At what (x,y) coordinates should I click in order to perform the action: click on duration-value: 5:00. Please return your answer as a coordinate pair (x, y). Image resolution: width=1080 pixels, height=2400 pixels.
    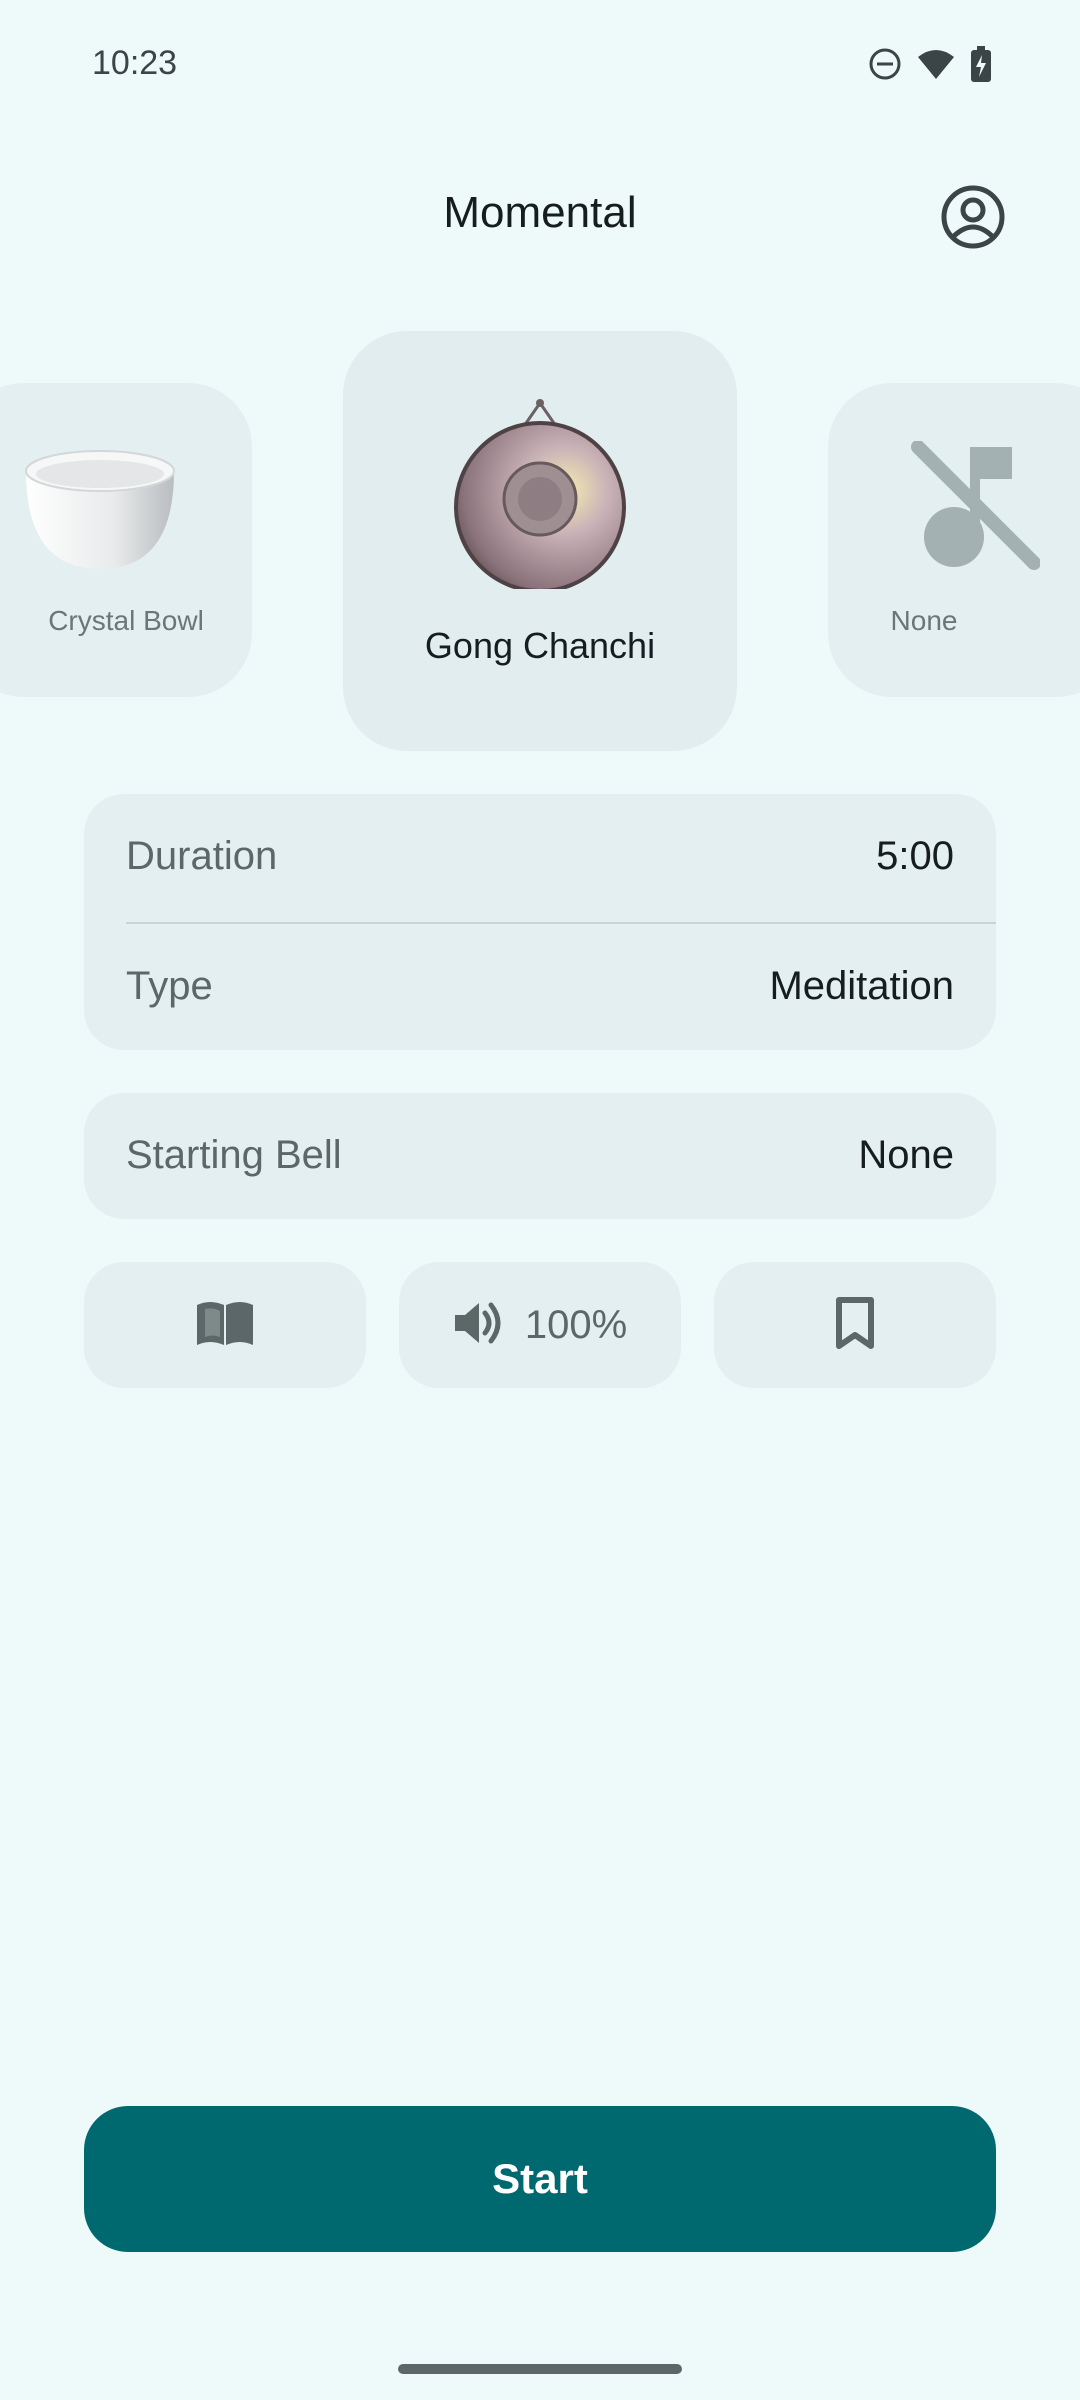
    Looking at the image, I should click on (915, 856).